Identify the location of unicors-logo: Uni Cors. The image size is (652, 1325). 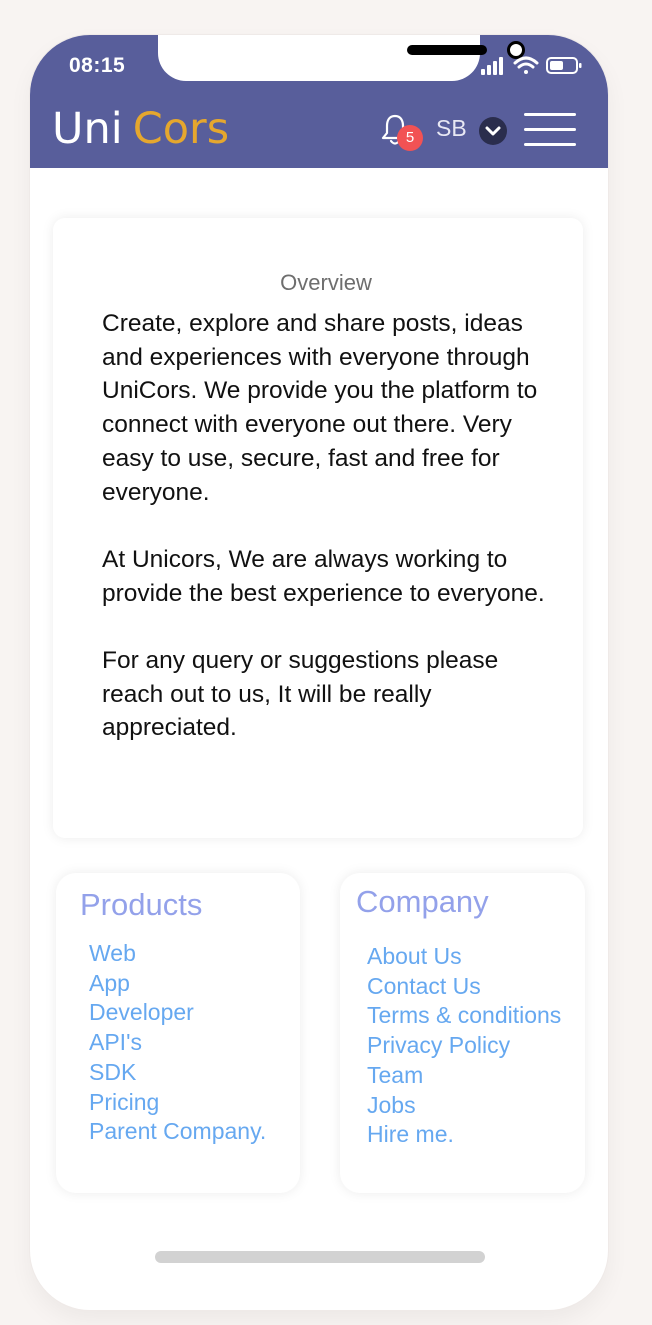
(140, 129).